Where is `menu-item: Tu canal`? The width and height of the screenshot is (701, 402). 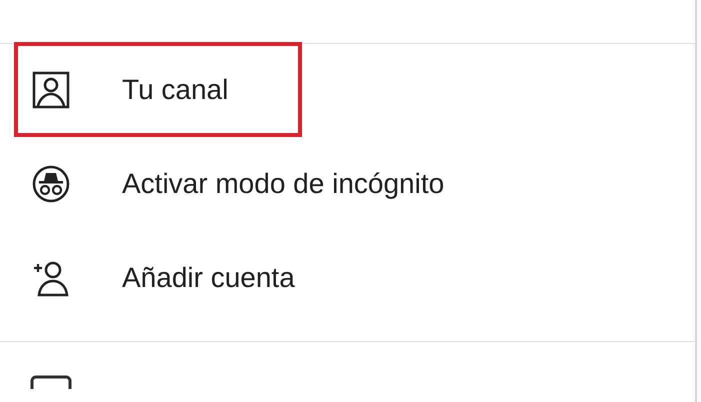 menu-item: Tu canal is located at coordinates (175, 89).